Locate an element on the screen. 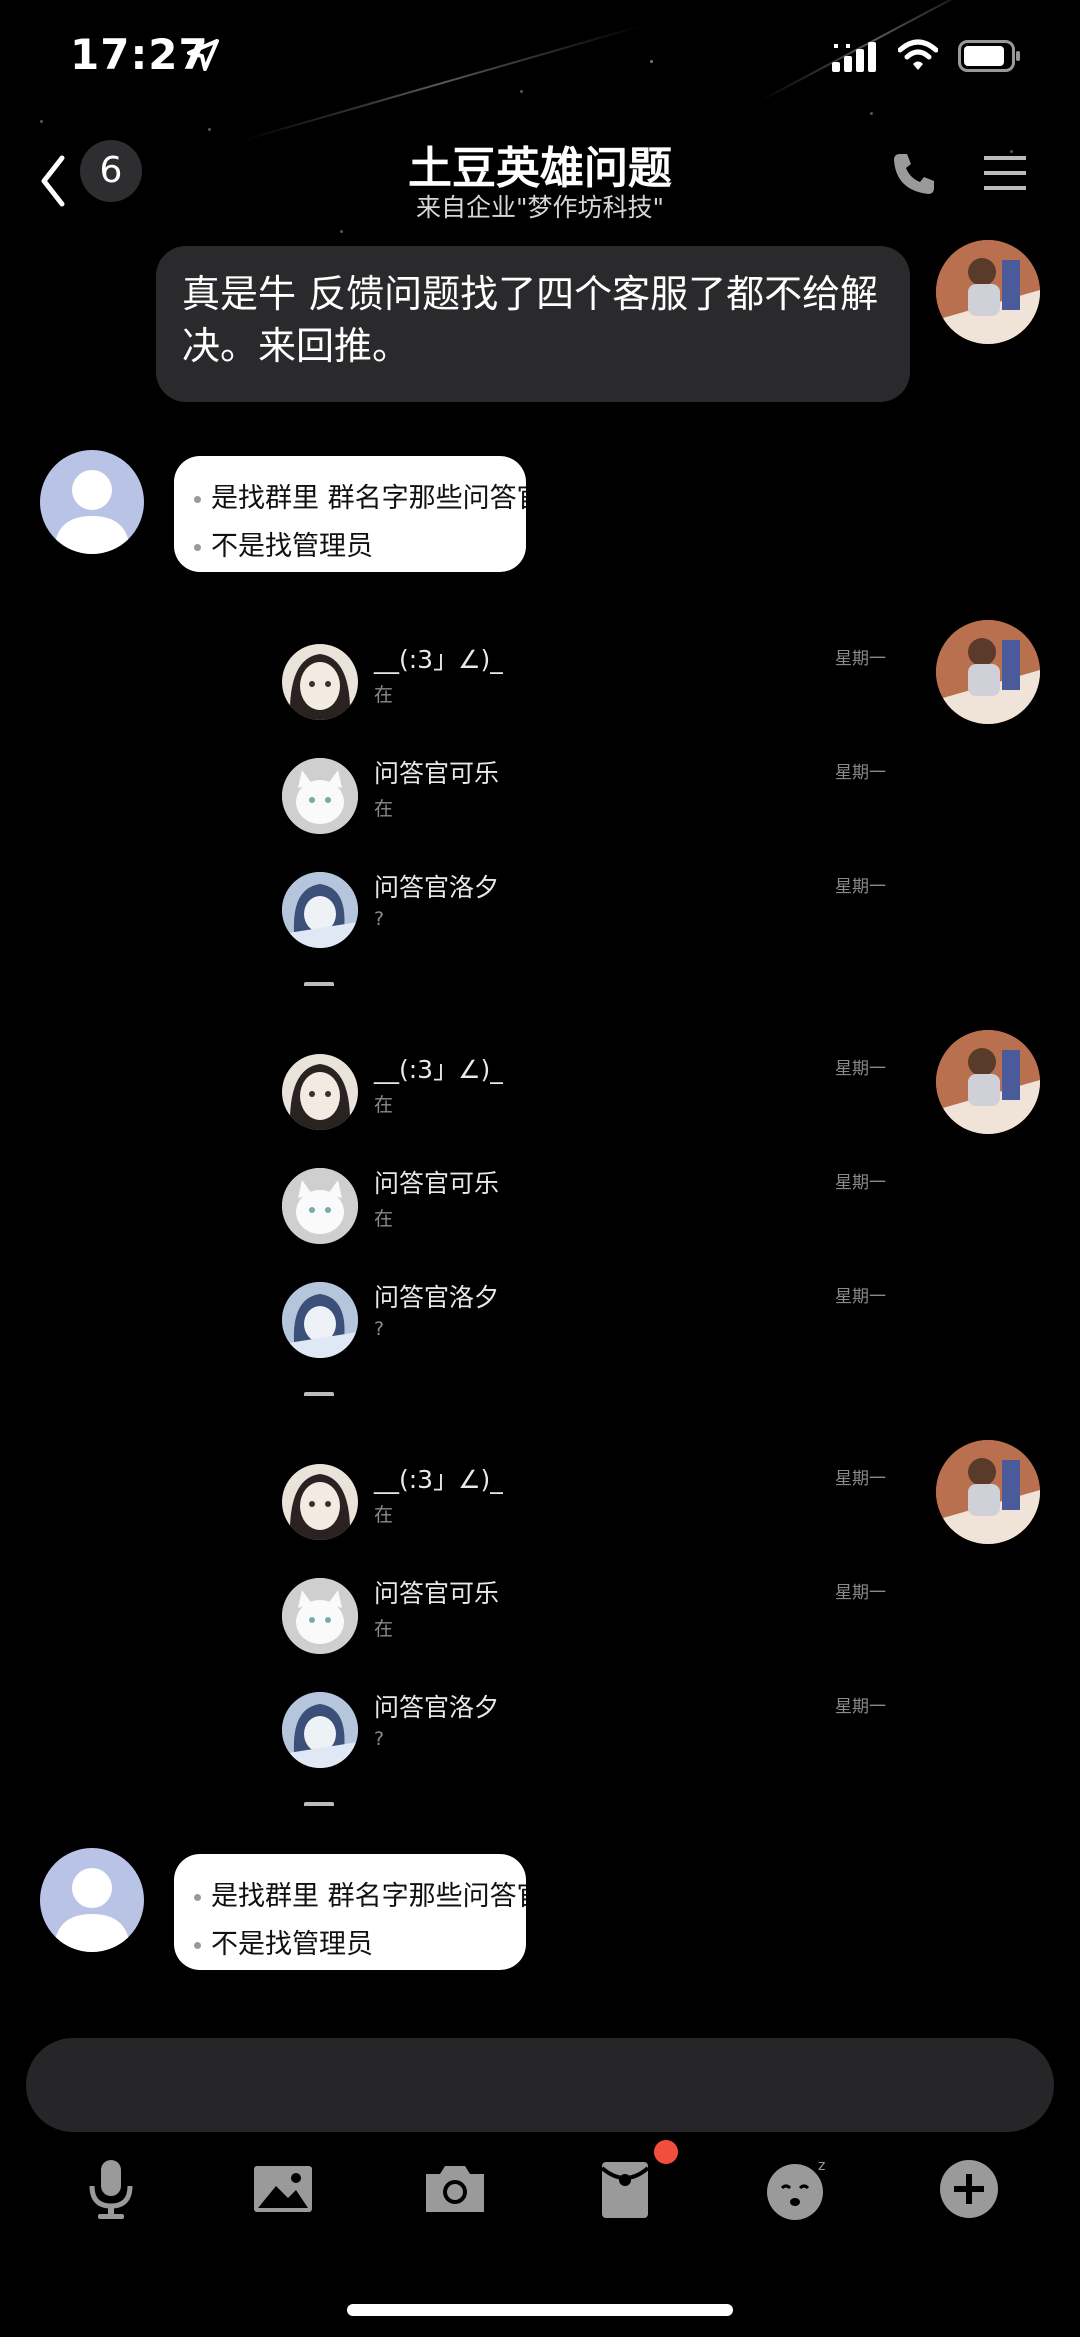  location-arrow-icon is located at coordinates (203, 55).